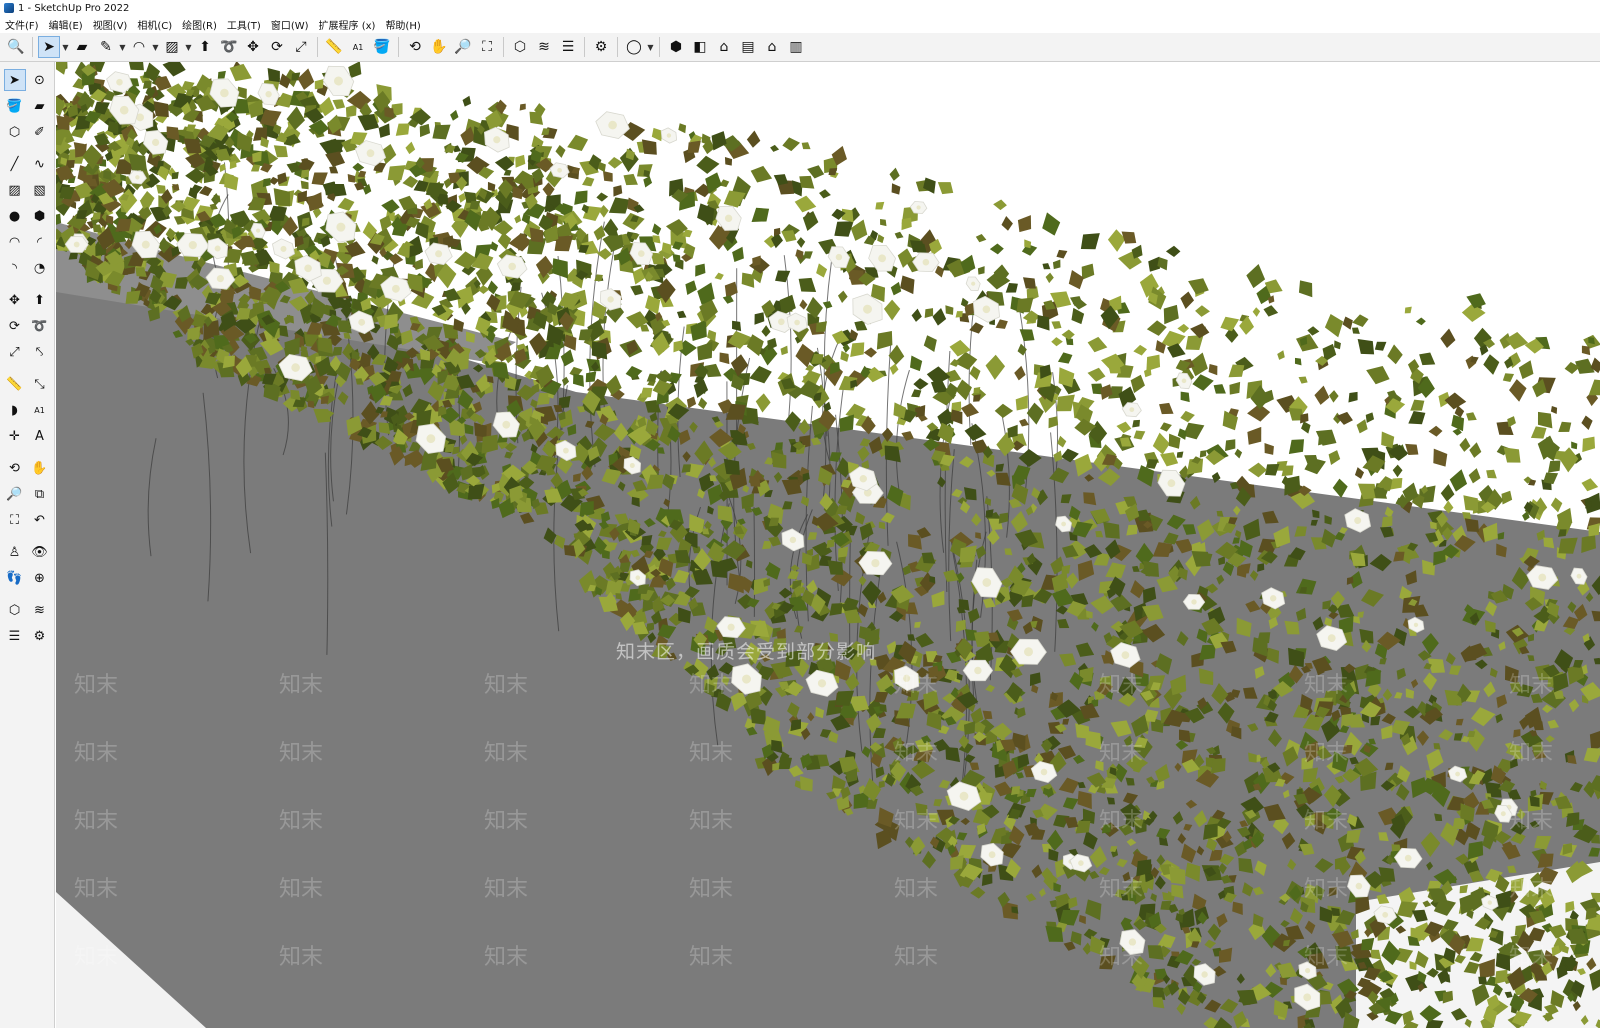 The height and width of the screenshot is (1028, 1600). I want to click on palette-button: ╱, so click(15, 164).